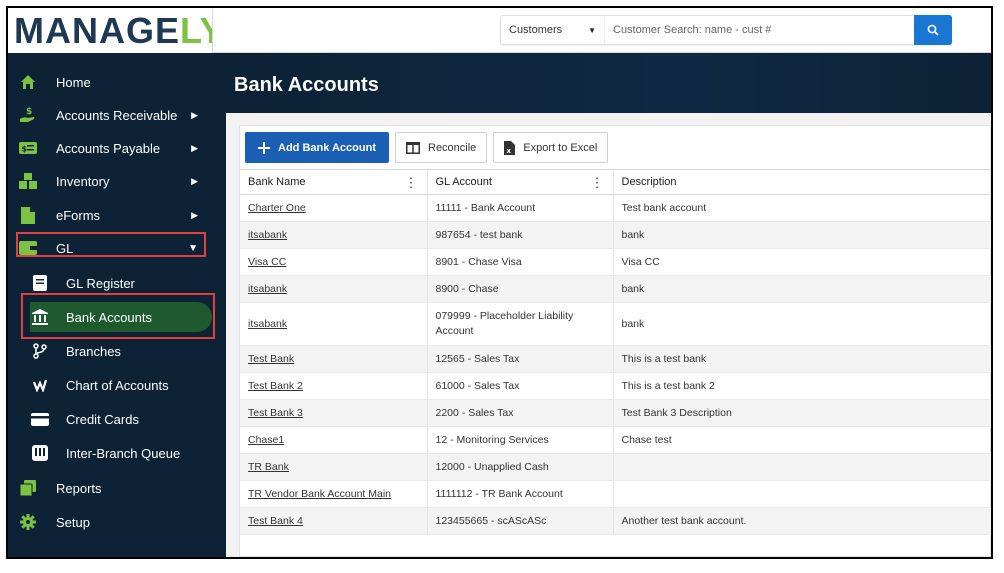  What do you see at coordinates (333, 208) in the screenshot?
I see `cell-bank-name: Charter One` at bounding box center [333, 208].